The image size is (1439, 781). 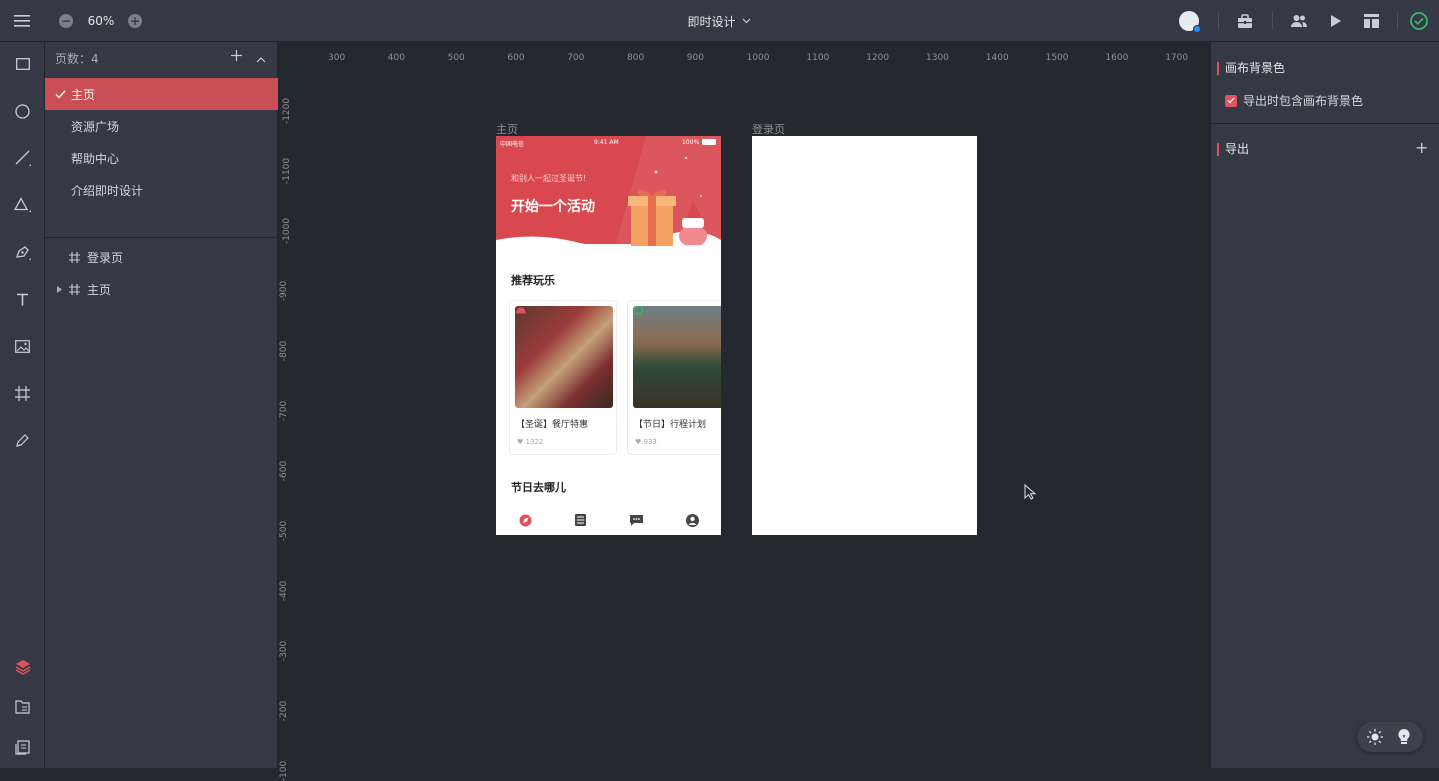 I want to click on canvas-bg-title: 画布背景色, so click(x=1251, y=68).